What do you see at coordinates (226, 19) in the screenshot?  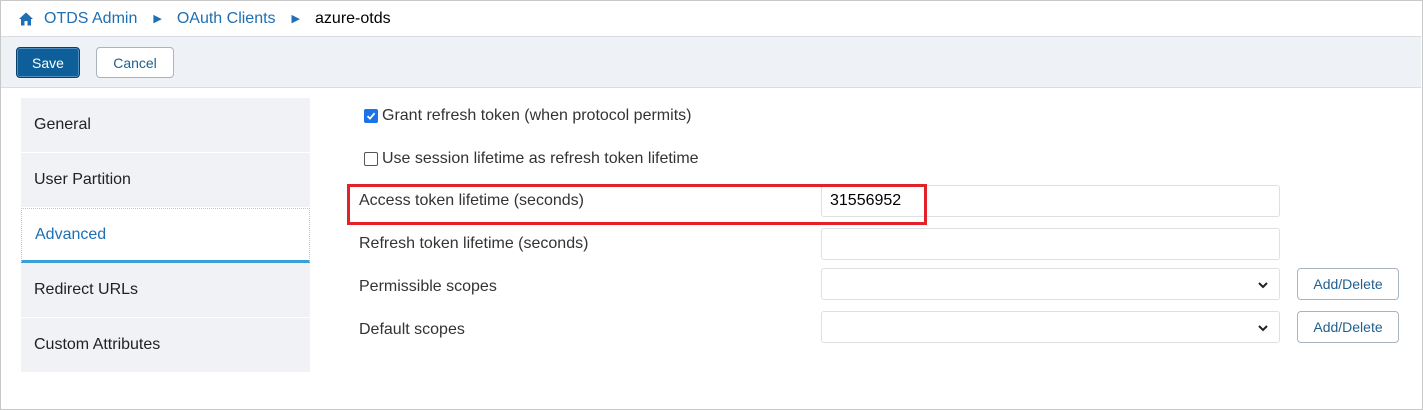 I see `breadcrumb-oauth-clients: OAuth Clients` at bounding box center [226, 19].